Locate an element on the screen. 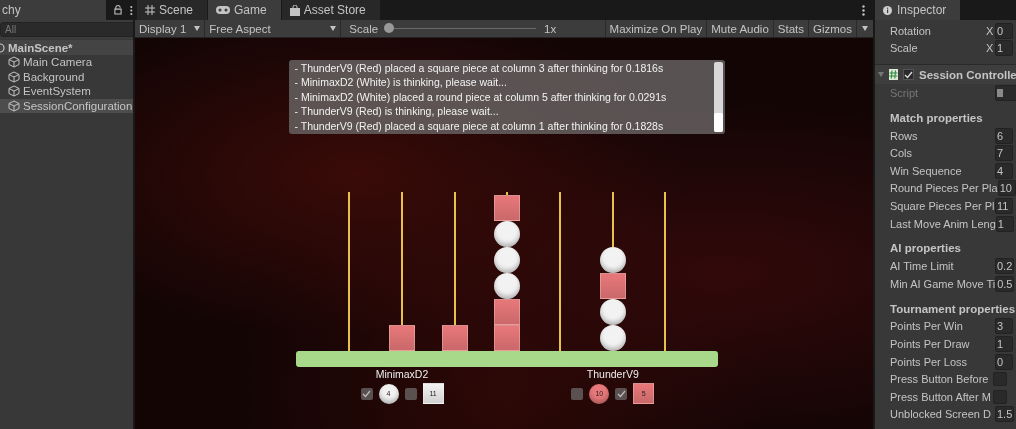  field-label: Script is located at coordinates (905, 93).